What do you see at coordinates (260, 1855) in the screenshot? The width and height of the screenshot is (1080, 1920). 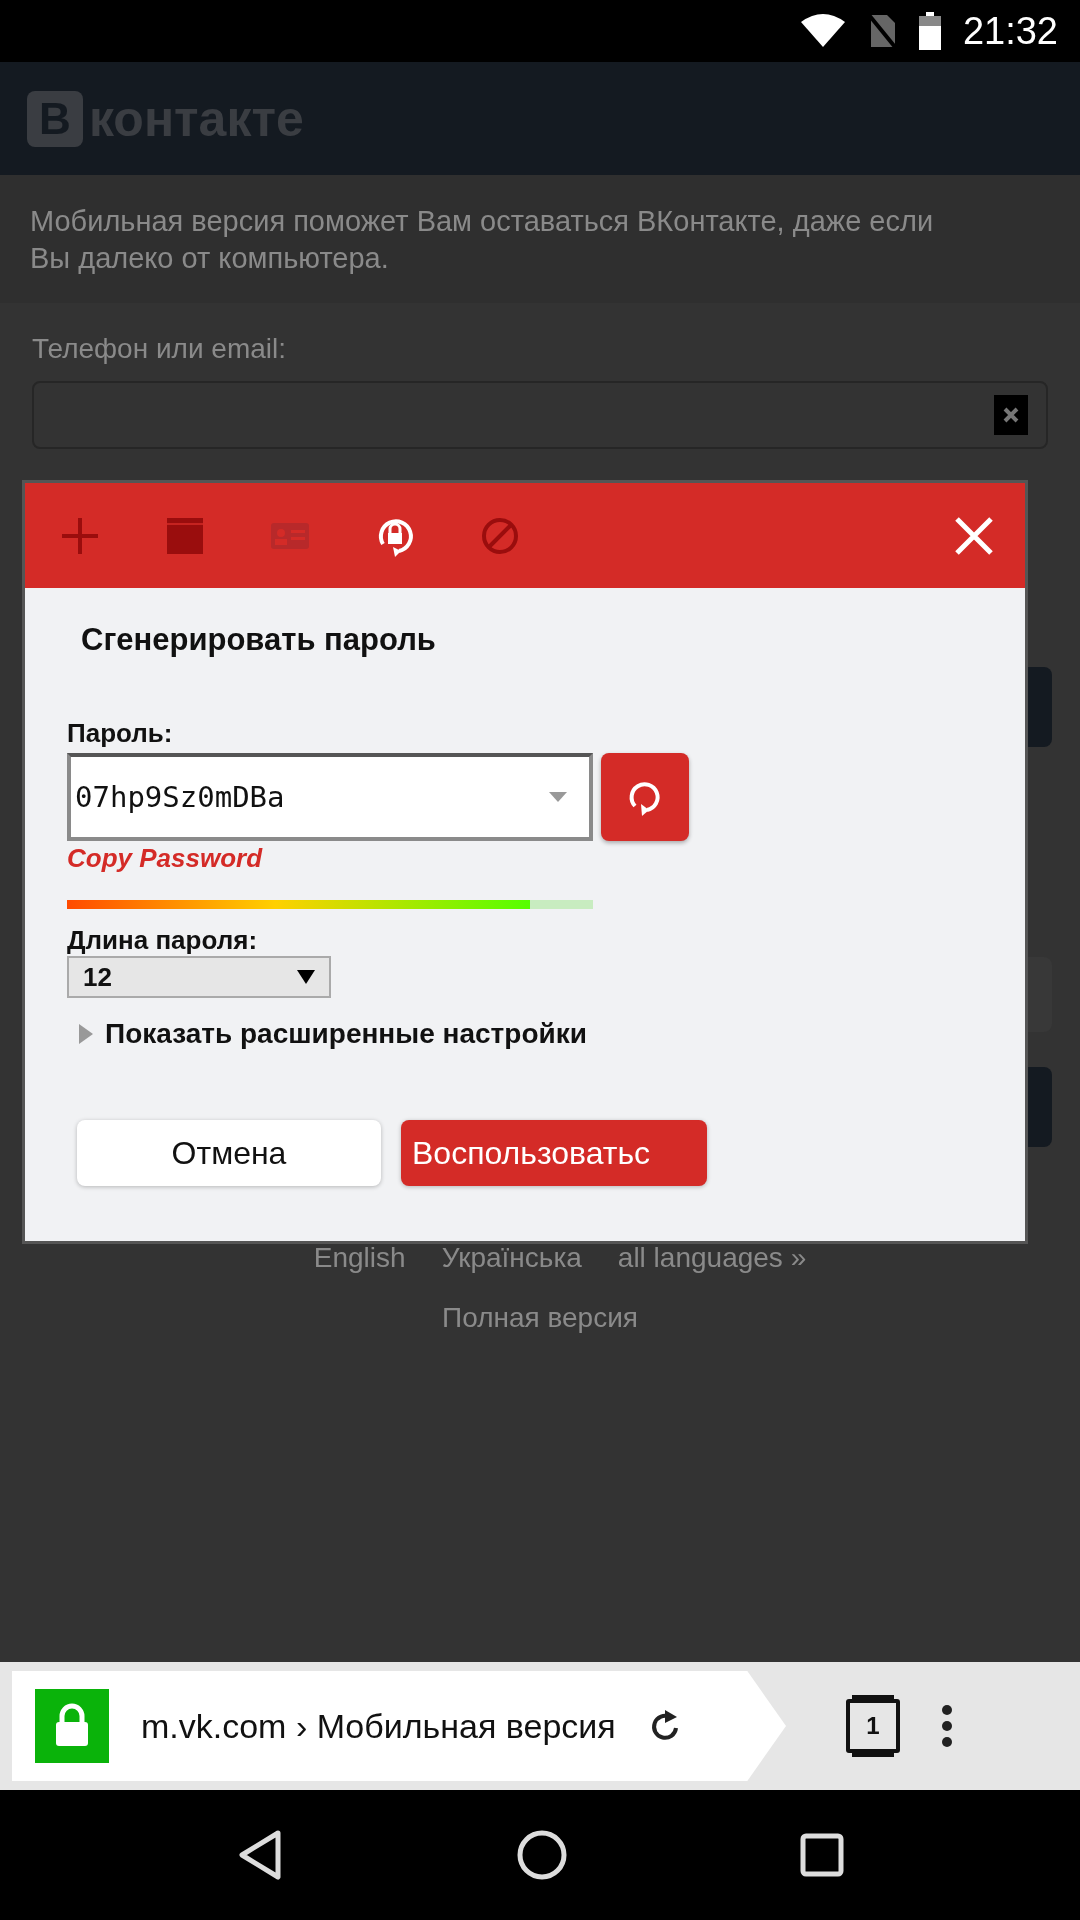 I see `back-icon` at bounding box center [260, 1855].